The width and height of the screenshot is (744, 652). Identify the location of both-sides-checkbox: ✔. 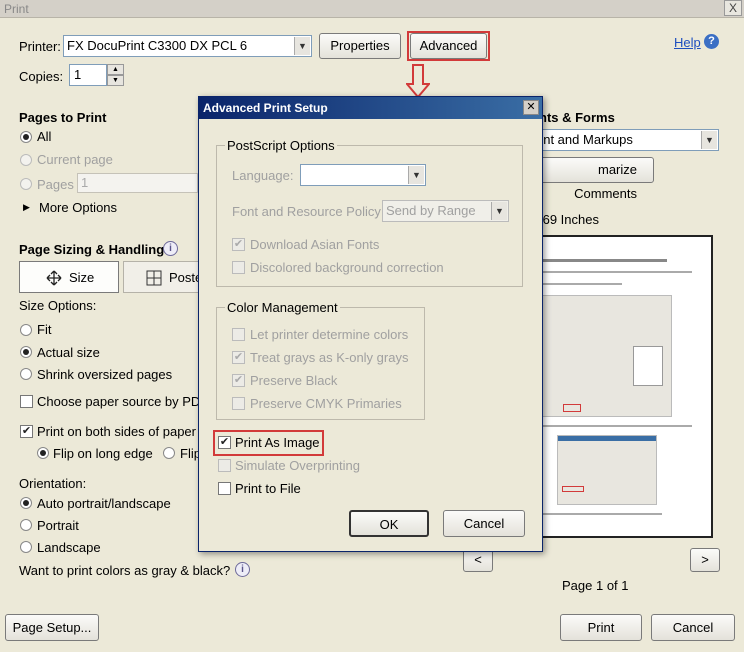
(26, 431).